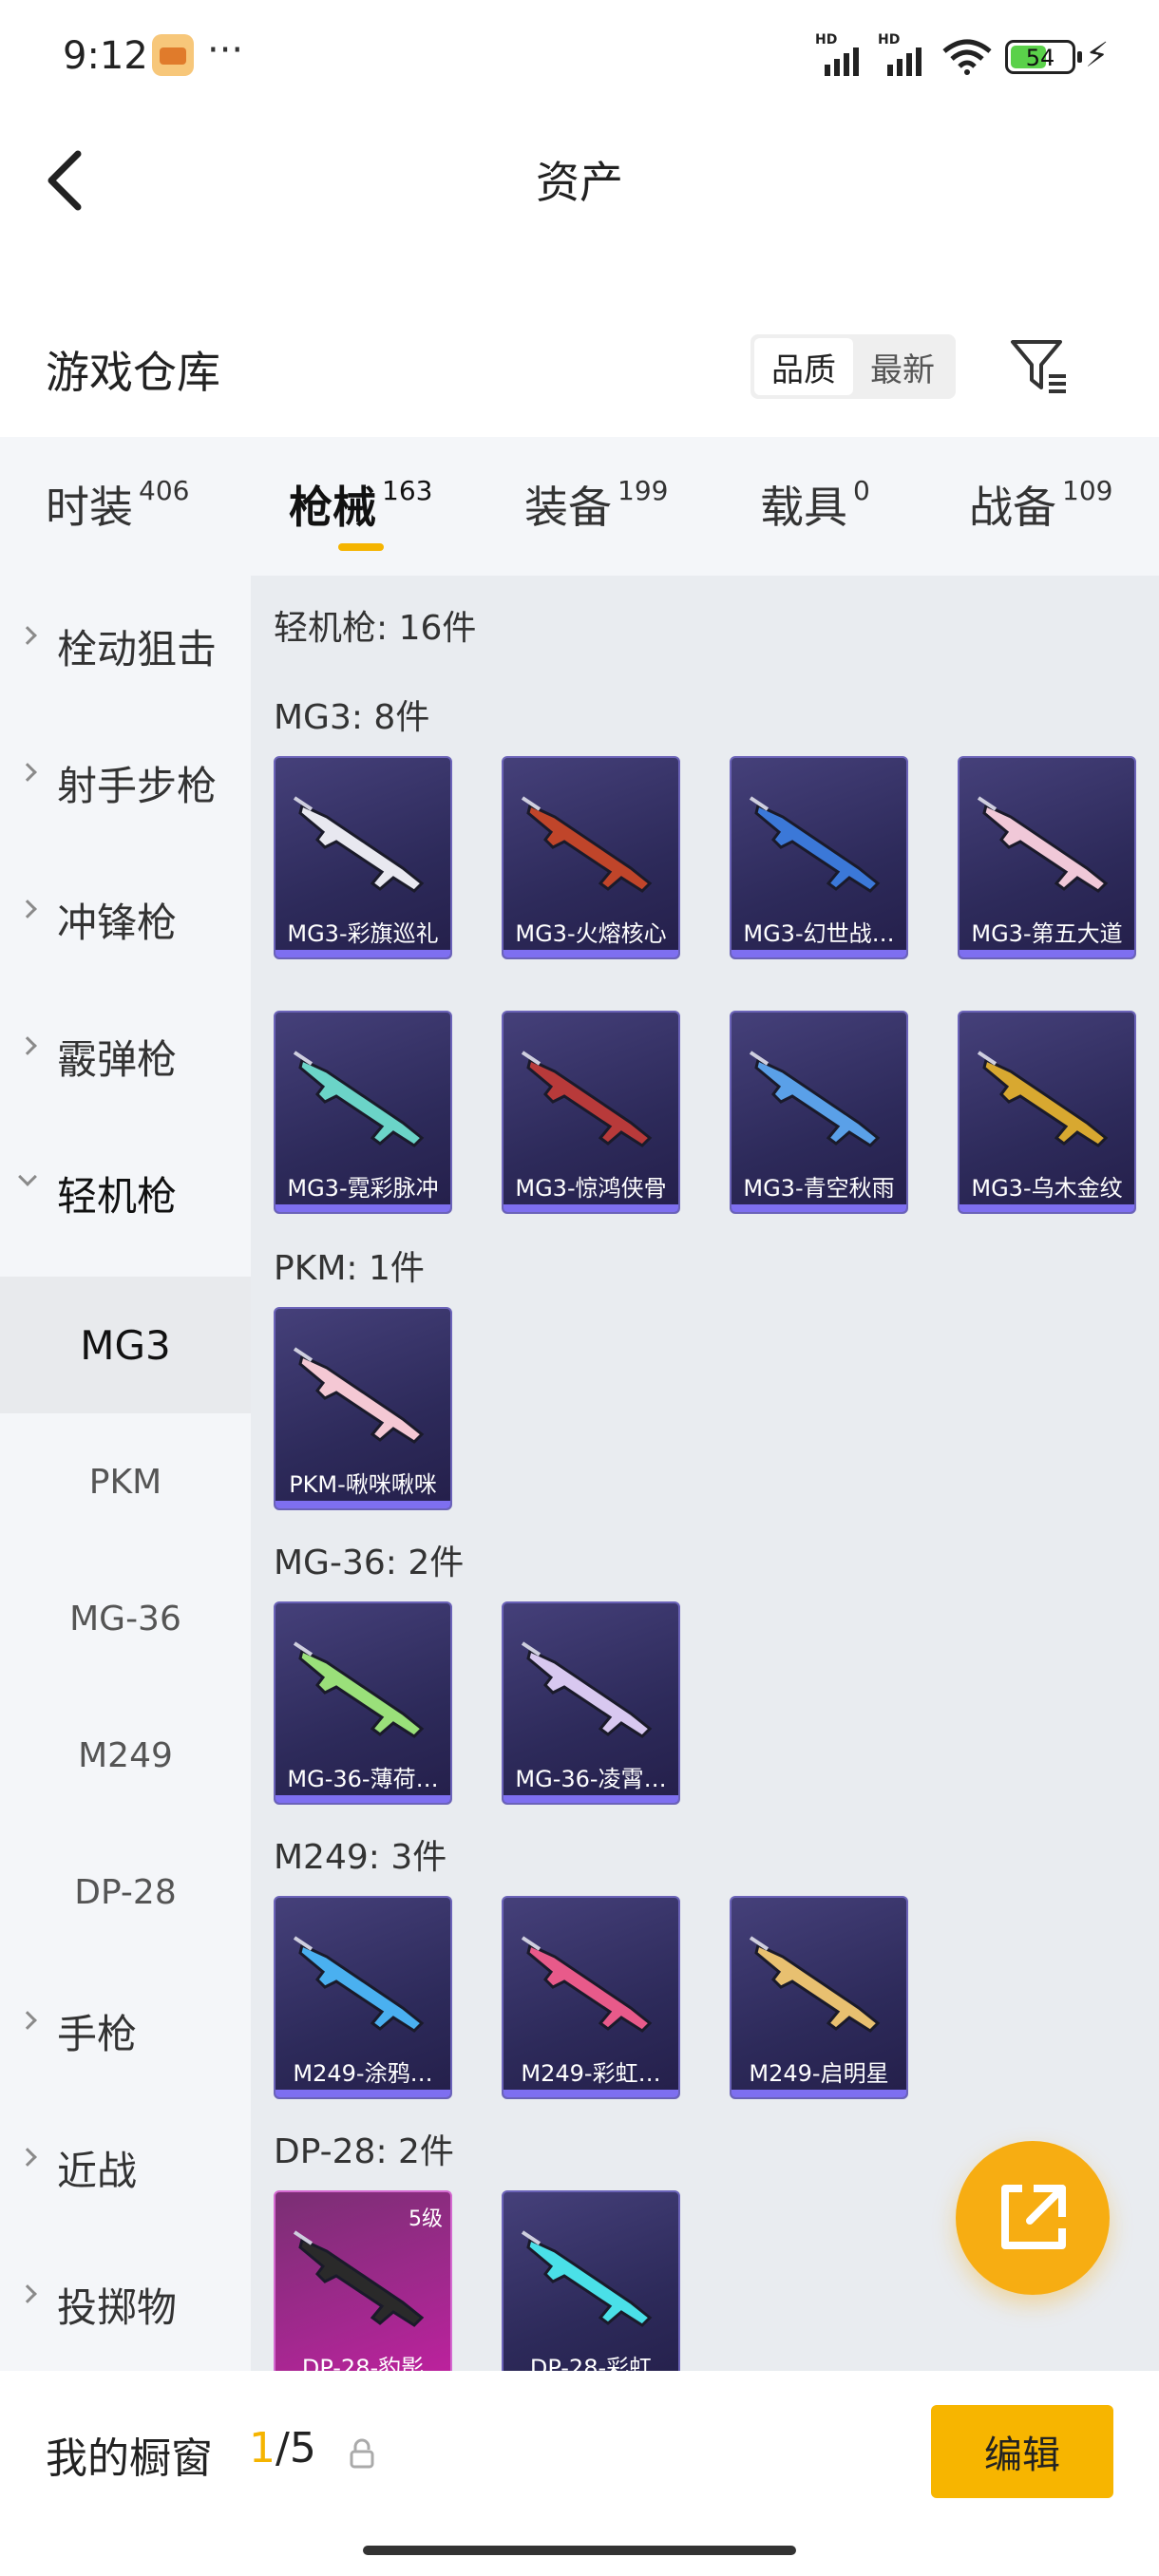 The image size is (1159, 2576). What do you see at coordinates (117, 505) in the screenshot?
I see `tab-fashion: 时装 406` at bounding box center [117, 505].